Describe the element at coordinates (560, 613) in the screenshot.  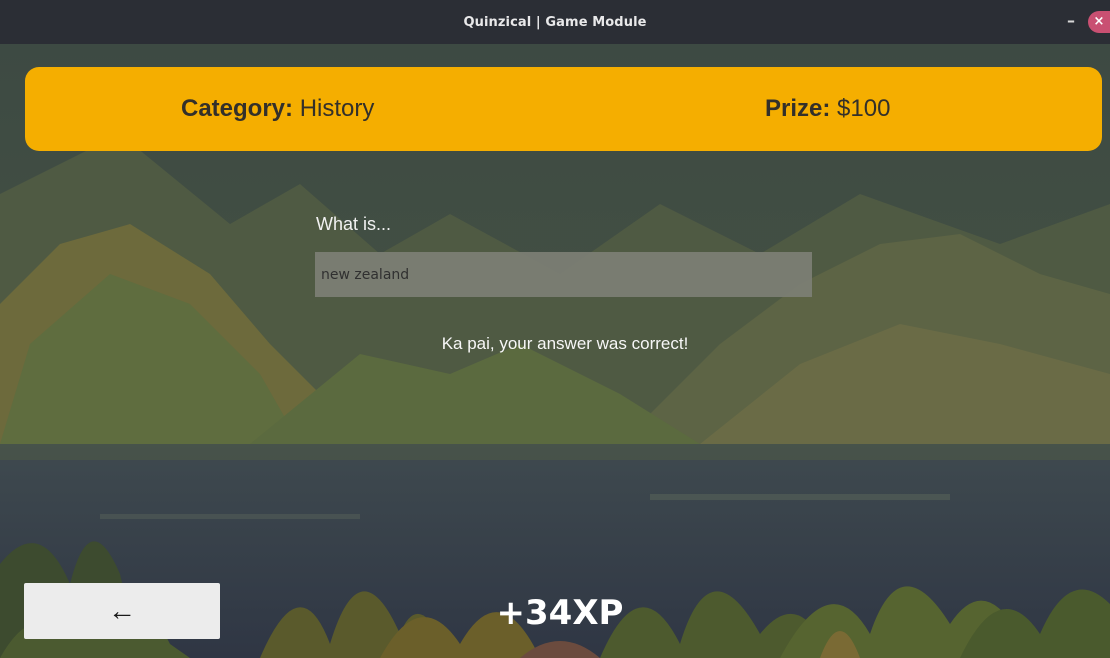
I see `xp-gain-label: +34XP` at that location.